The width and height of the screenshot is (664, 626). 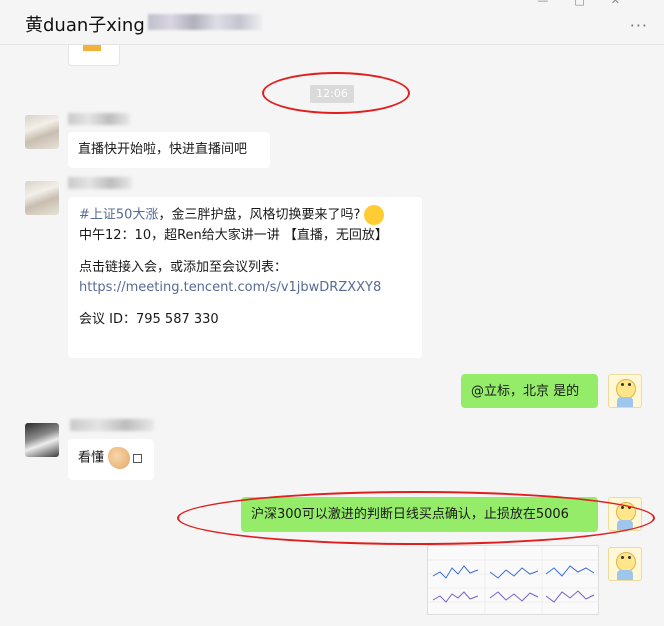 I want to click on previous-image-message, so click(x=94, y=55).